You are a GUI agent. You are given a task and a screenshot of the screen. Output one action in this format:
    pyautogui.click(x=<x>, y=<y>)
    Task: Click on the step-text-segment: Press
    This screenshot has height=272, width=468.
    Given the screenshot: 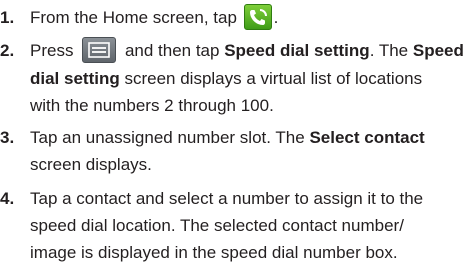 What is the action you would take?
    pyautogui.click(x=52, y=50)
    